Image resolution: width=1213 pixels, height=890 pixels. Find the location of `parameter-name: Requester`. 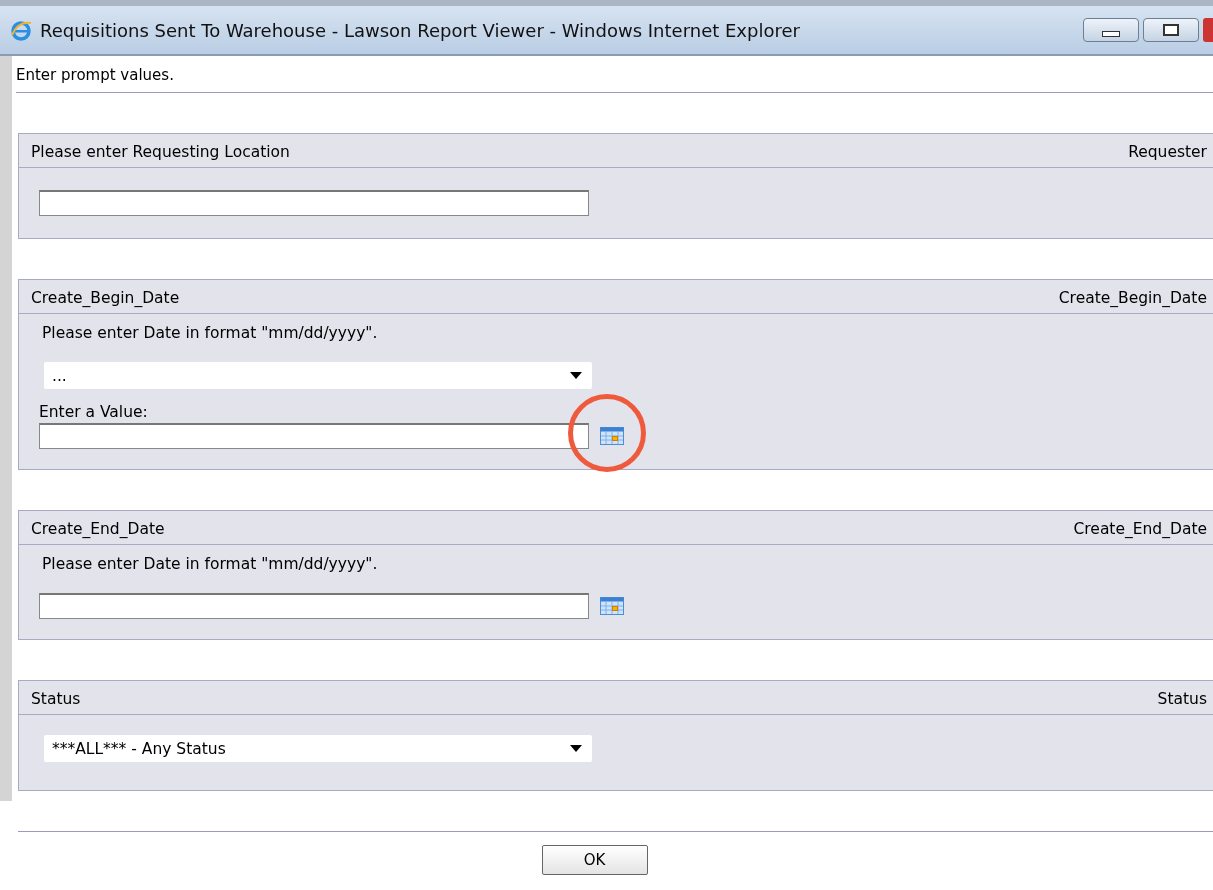

parameter-name: Requester is located at coordinates (1167, 152).